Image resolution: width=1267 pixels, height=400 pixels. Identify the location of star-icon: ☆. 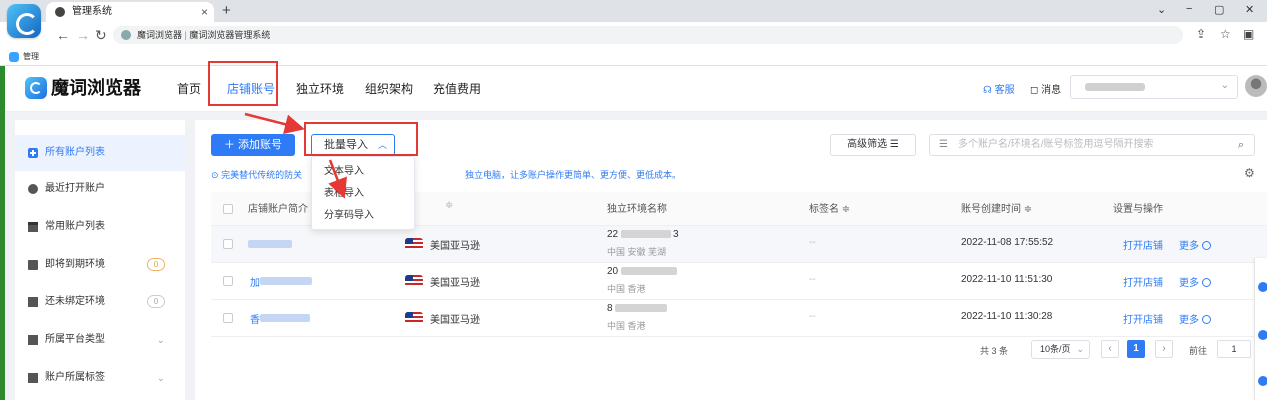
(1225, 34).